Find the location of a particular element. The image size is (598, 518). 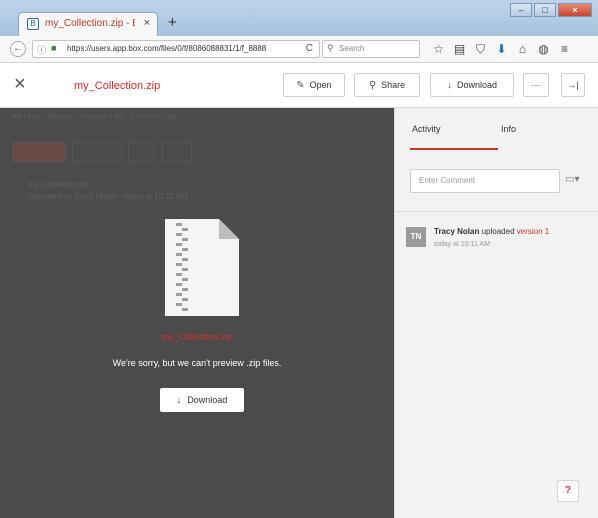

sidebar-divider is located at coordinates (496, 211).